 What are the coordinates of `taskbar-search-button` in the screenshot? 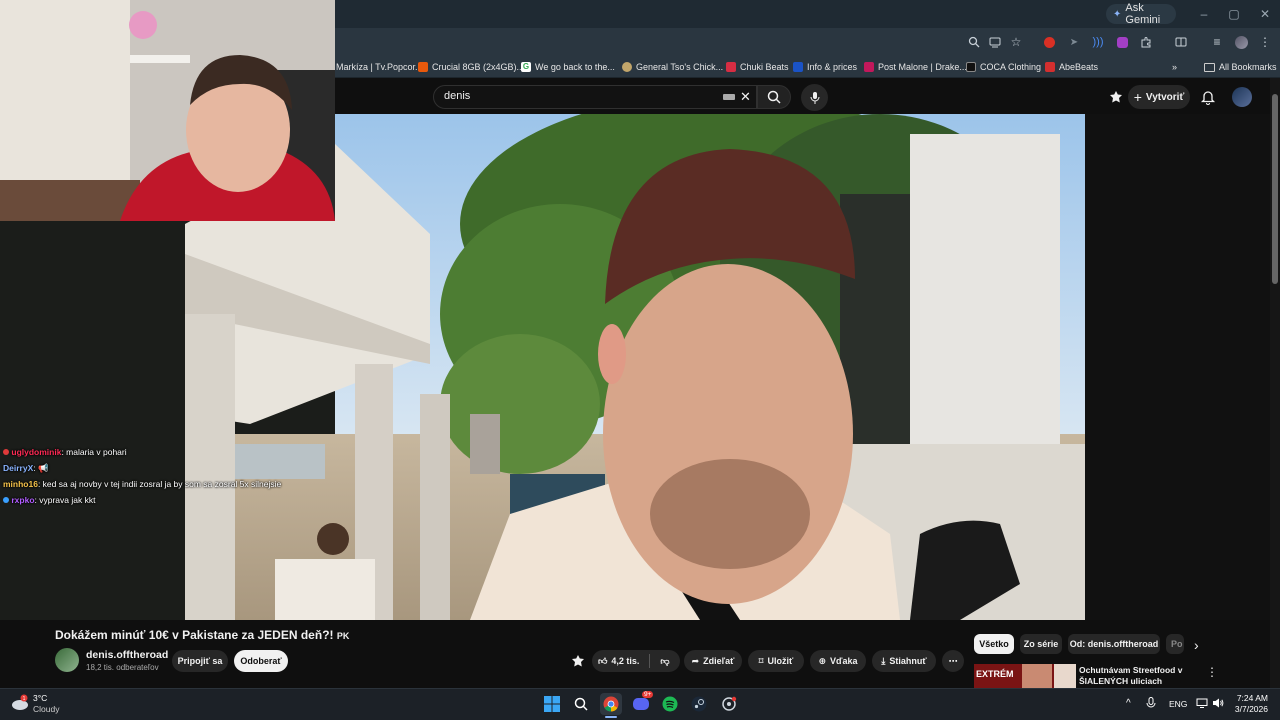 It's located at (581, 704).